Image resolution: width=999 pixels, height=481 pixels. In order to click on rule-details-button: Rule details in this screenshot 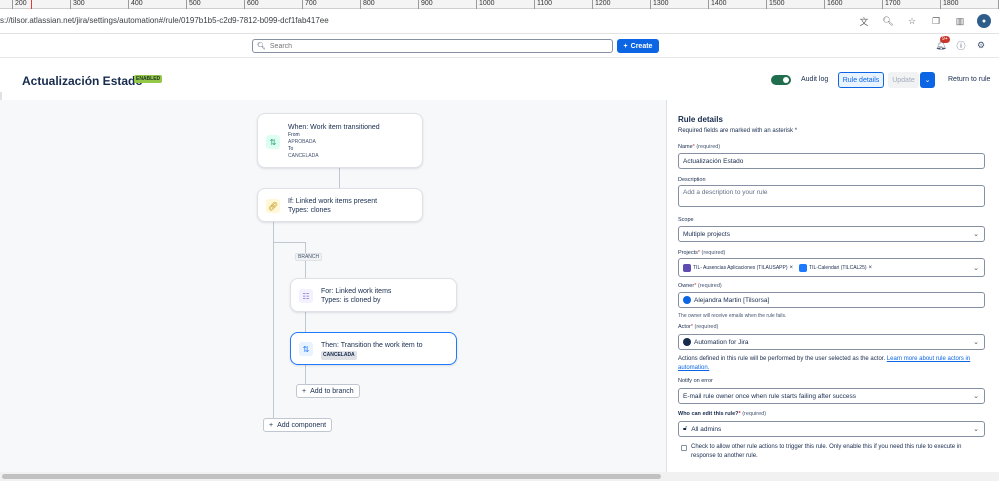, I will do `click(861, 80)`.